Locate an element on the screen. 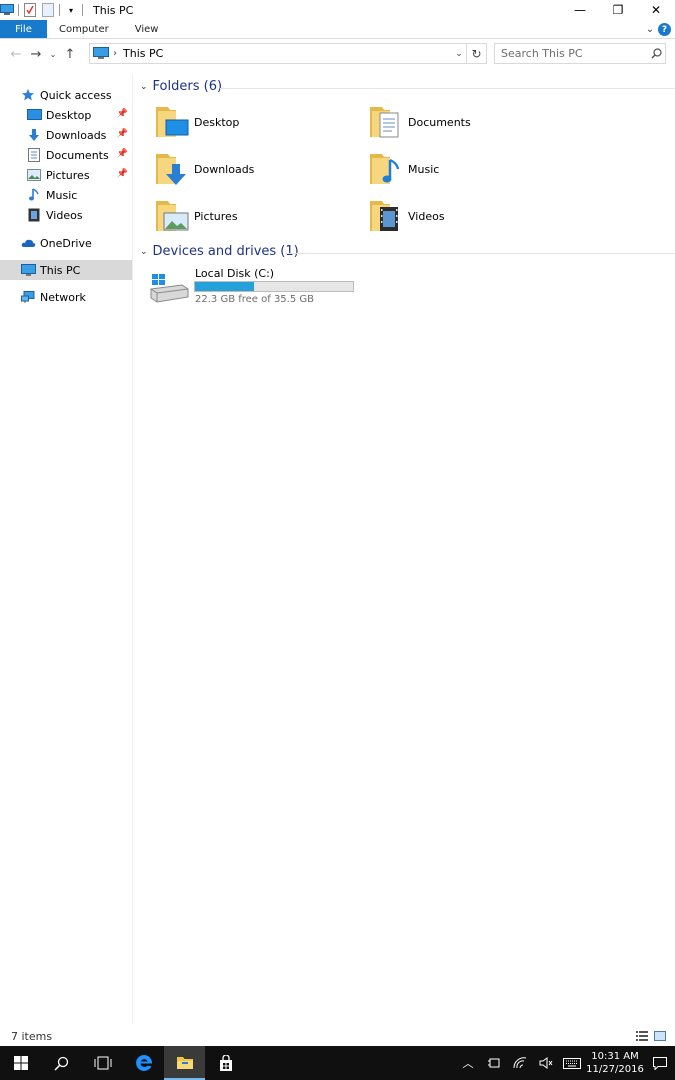 The height and width of the screenshot is (1080, 675). sidebar-item-network: Network is located at coordinates (66, 297).